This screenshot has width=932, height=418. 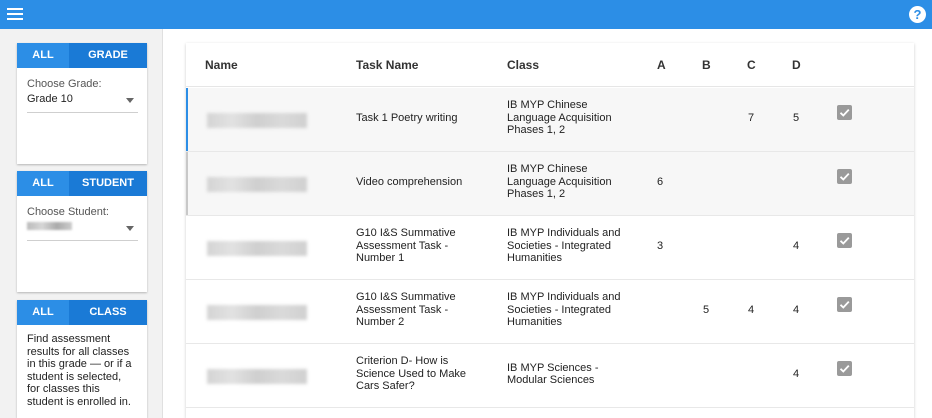 I want to click on student-filter-tabs: ALL STUDENT, so click(x=82, y=183).